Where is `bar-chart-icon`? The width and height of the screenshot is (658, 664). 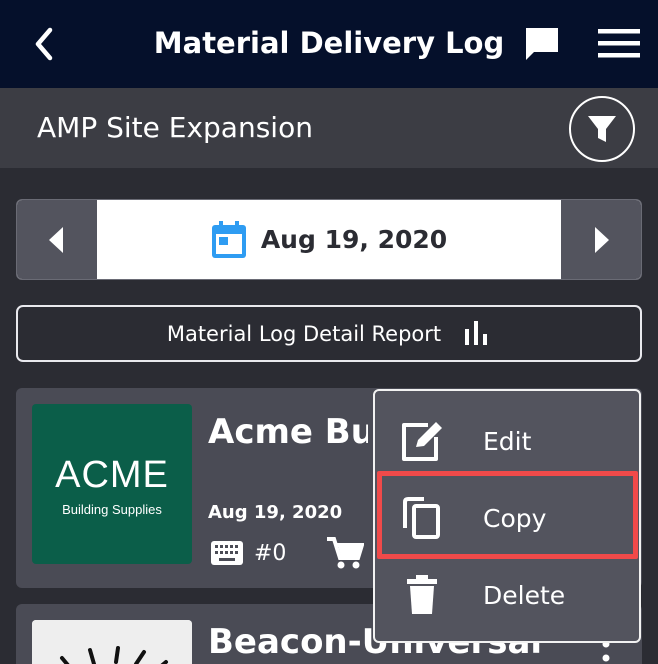
bar-chart-icon is located at coordinates (476, 332).